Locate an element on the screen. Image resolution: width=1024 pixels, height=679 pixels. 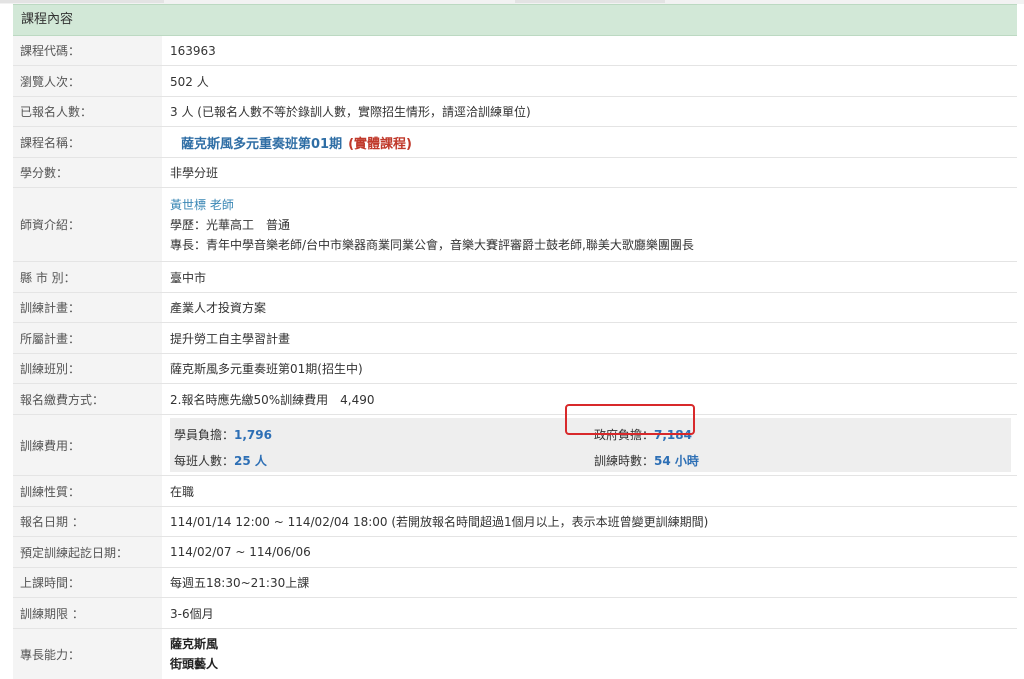
skill-item: 街頭藝人 is located at coordinates (194, 664).